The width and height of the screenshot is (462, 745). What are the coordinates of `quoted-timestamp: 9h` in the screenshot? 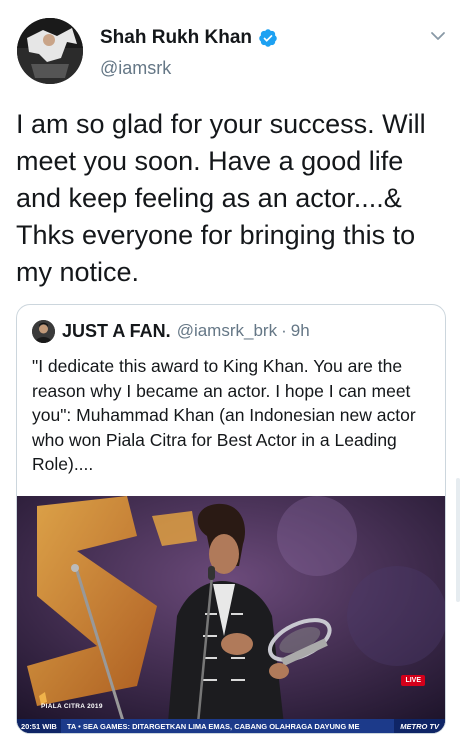 It's located at (300, 331).